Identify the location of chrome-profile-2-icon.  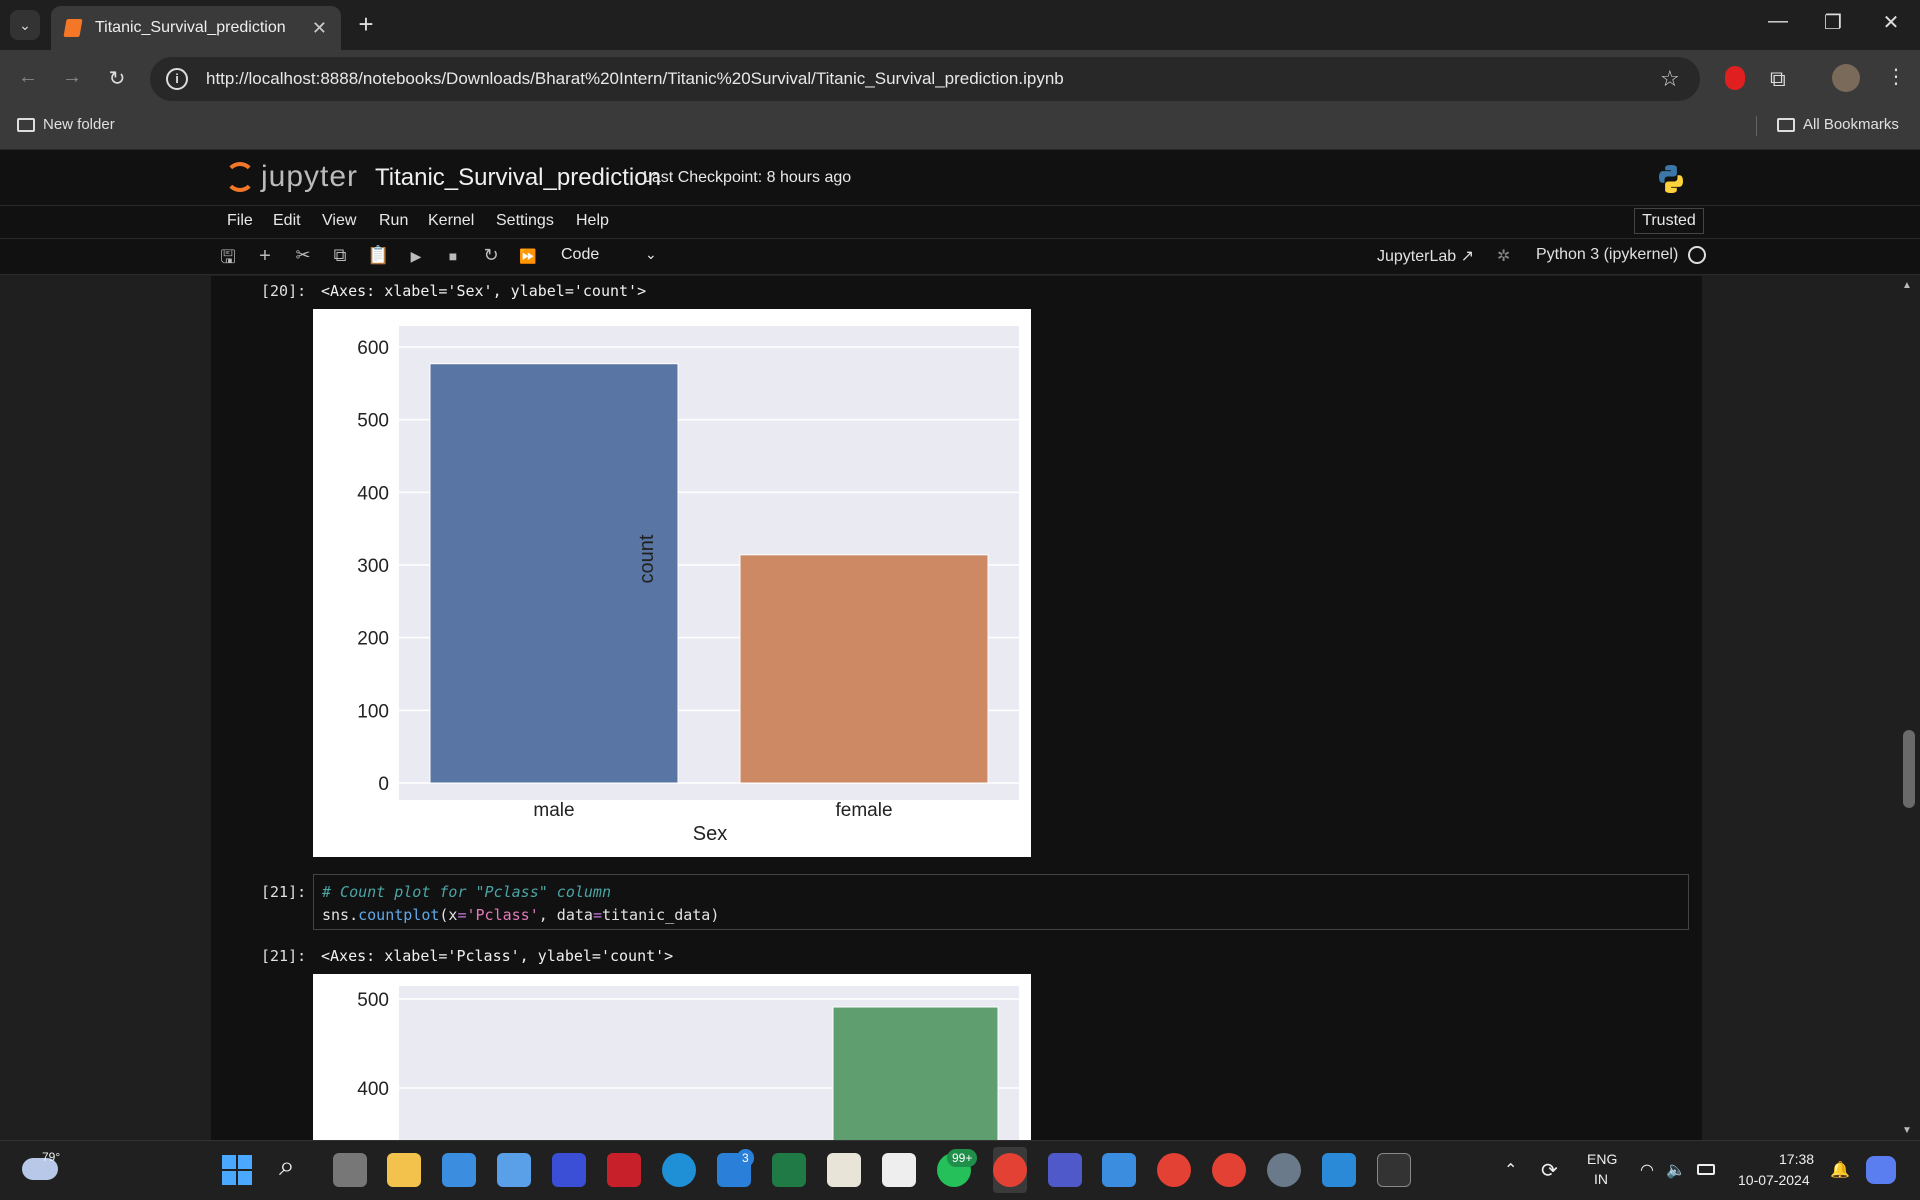
(1229, 1170).